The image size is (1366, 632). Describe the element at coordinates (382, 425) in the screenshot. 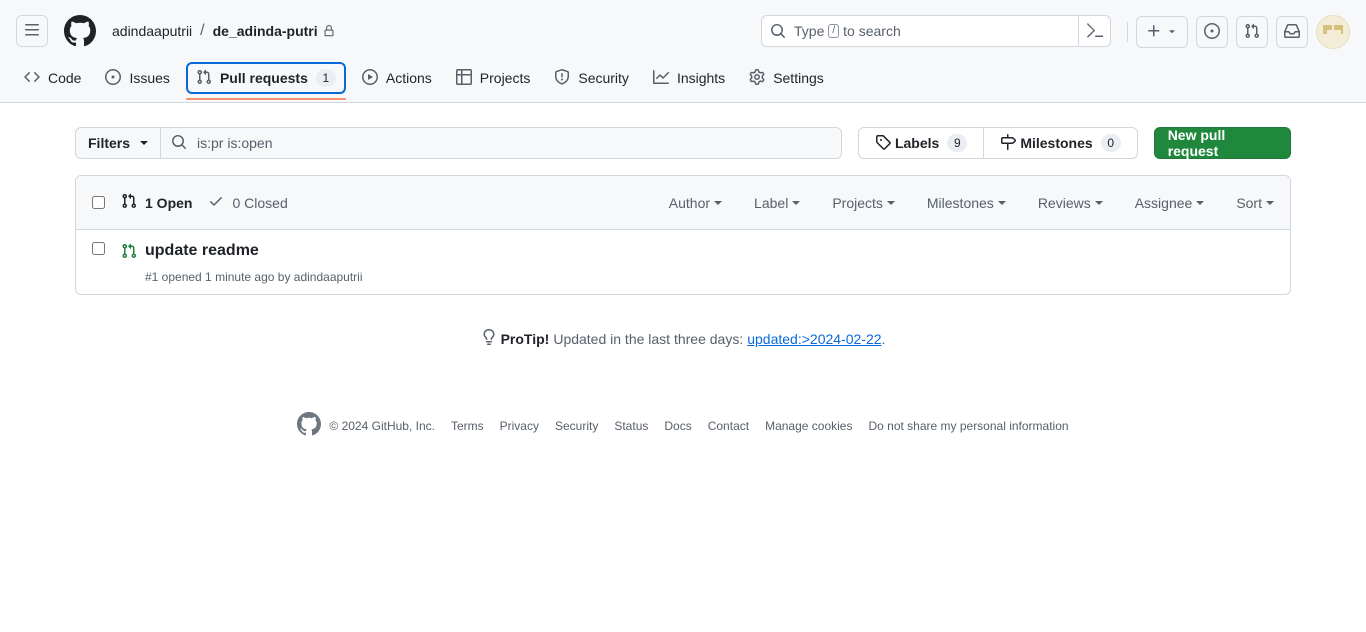

I see `footer-copyright: © 2024 GitHub, Inc.` at that location.